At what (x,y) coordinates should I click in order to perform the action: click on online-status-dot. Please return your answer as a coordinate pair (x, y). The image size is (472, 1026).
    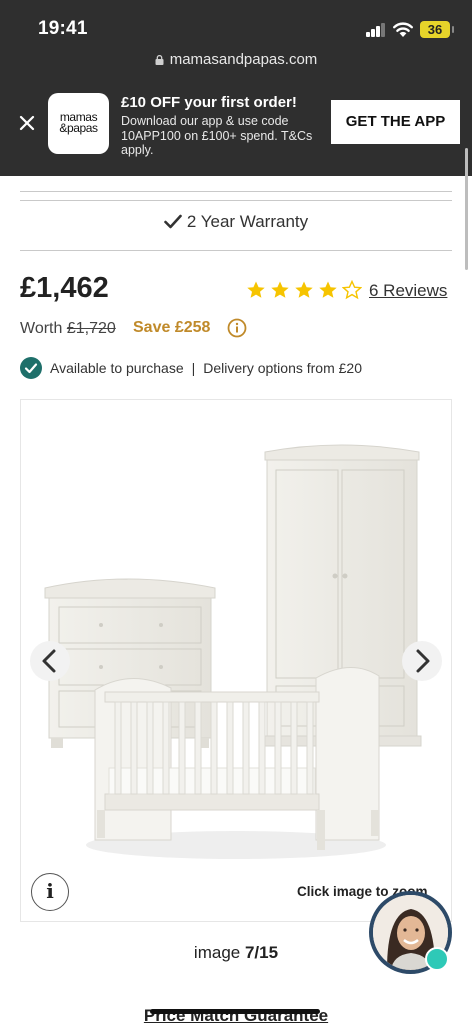
    Looking at the image, I should click on (437, 959).